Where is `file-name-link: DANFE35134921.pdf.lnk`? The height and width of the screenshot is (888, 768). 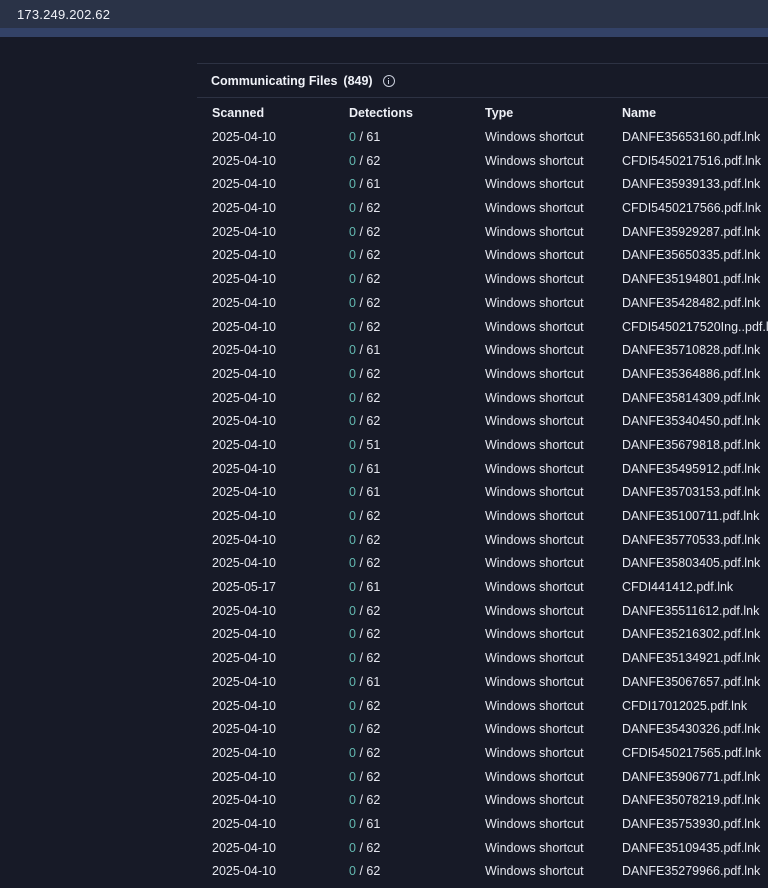 file-name-link: DANFE35134921.pdf.lnk is located at coordinates (691, 658).